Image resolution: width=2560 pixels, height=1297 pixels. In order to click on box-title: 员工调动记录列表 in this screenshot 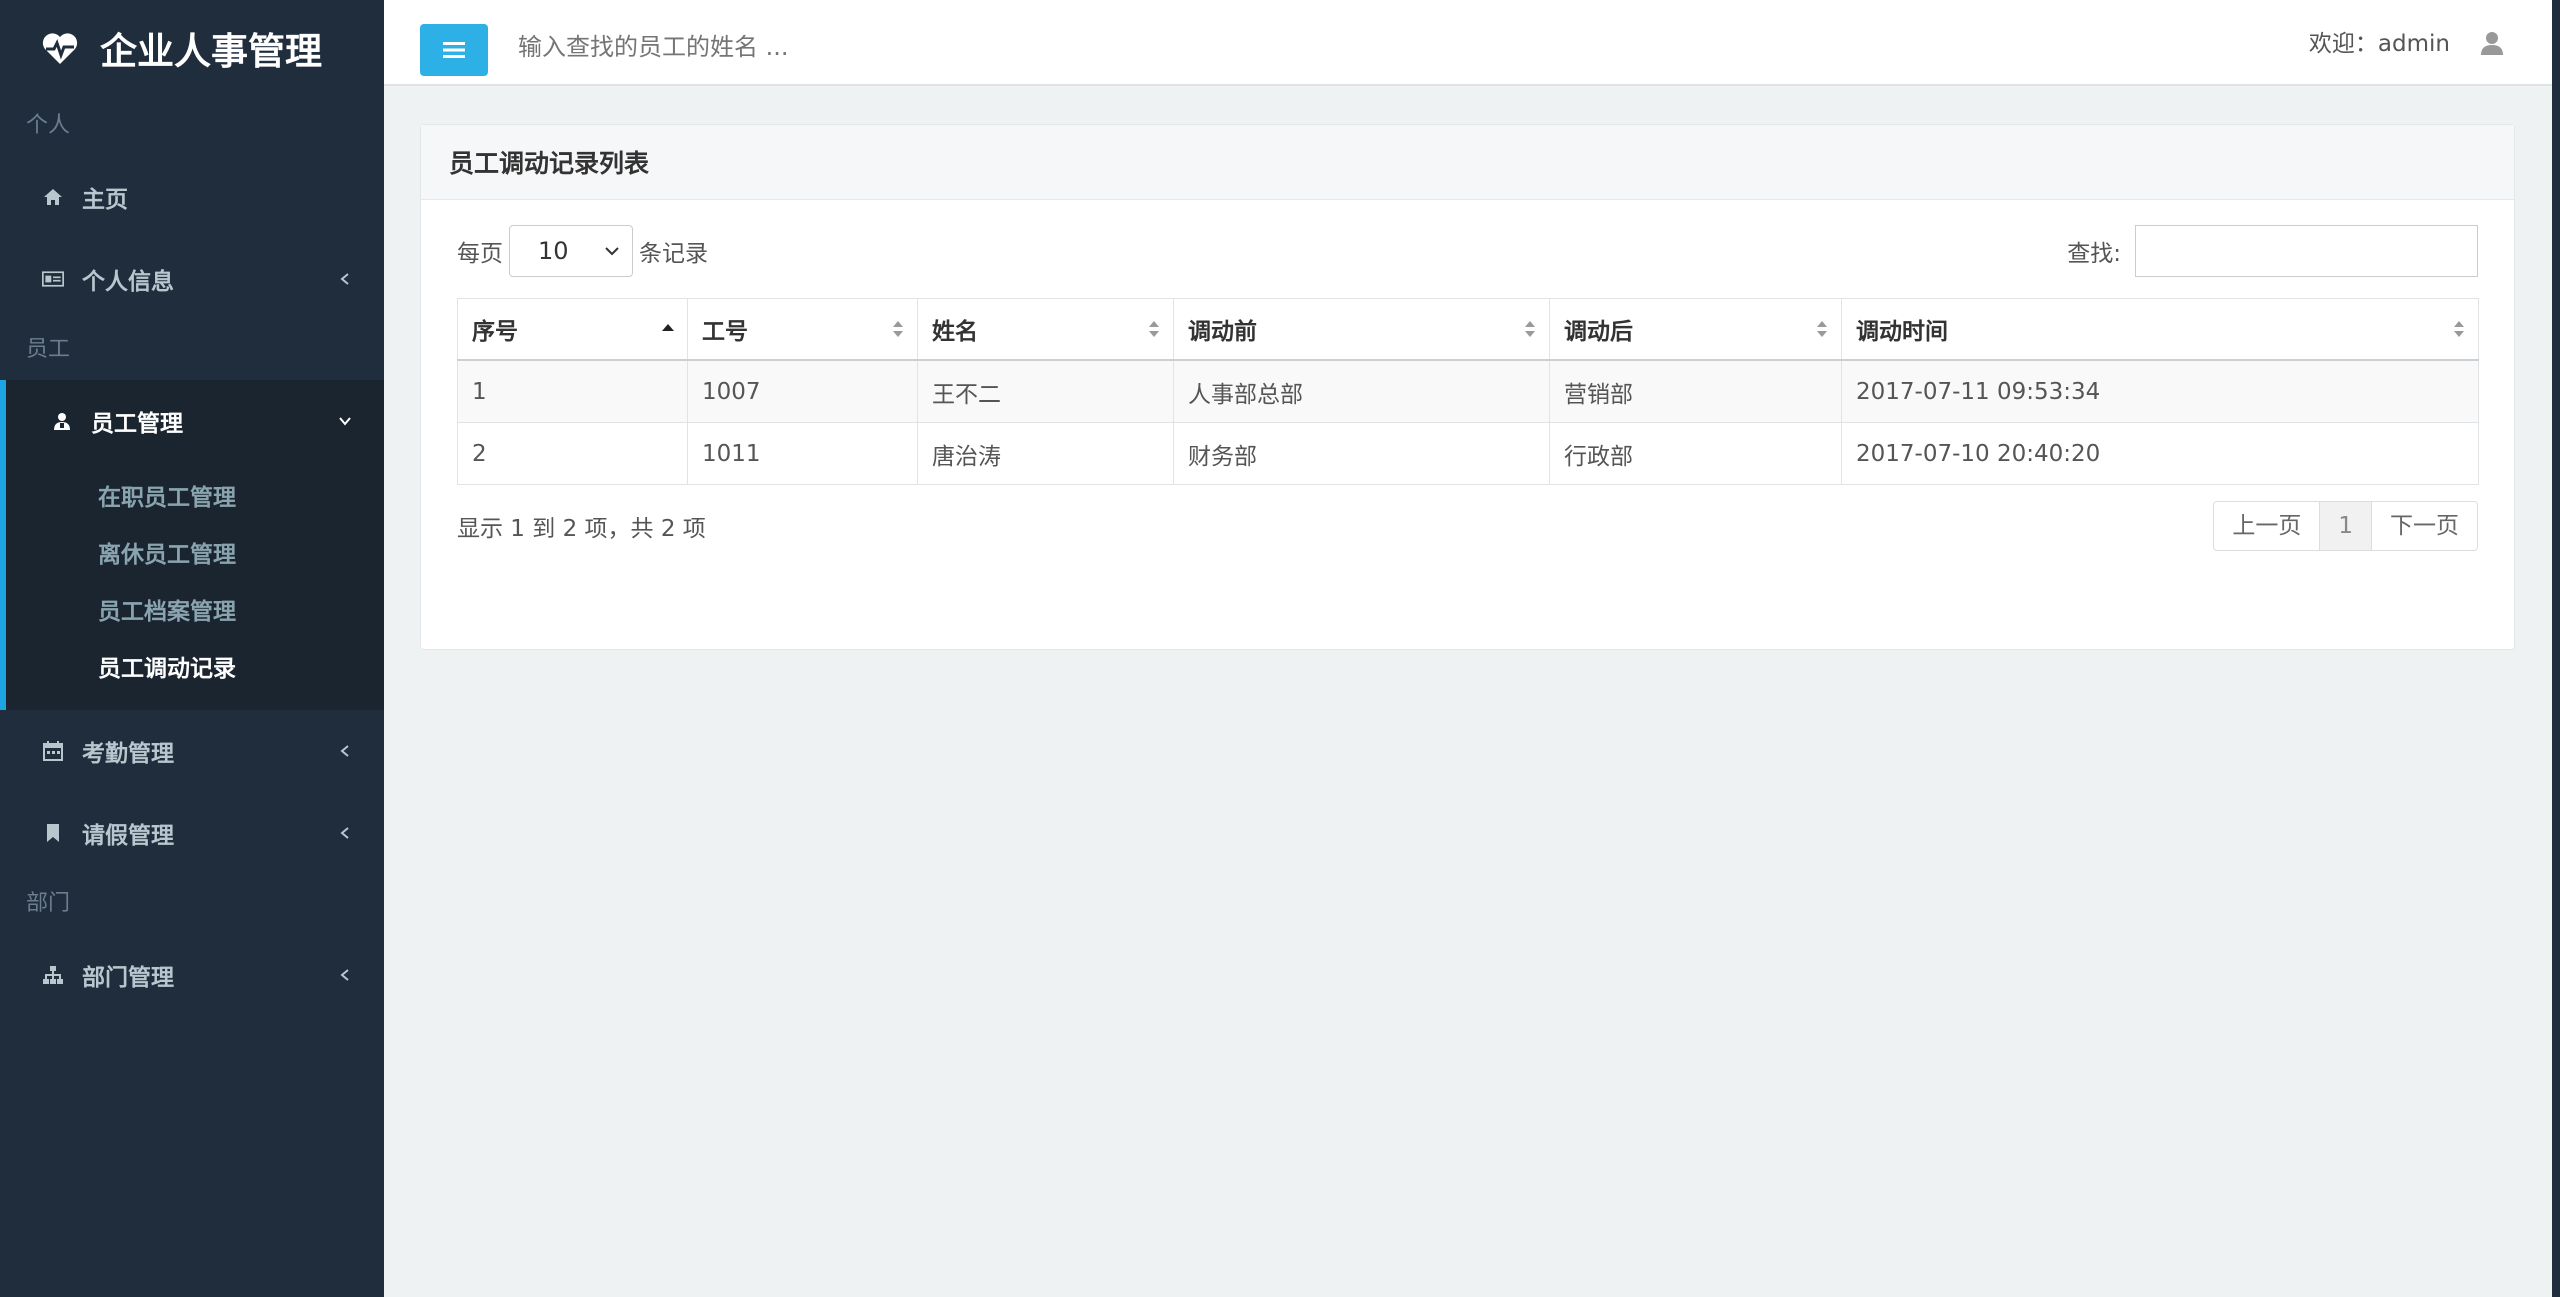, I will do `click(1467, 162)`.